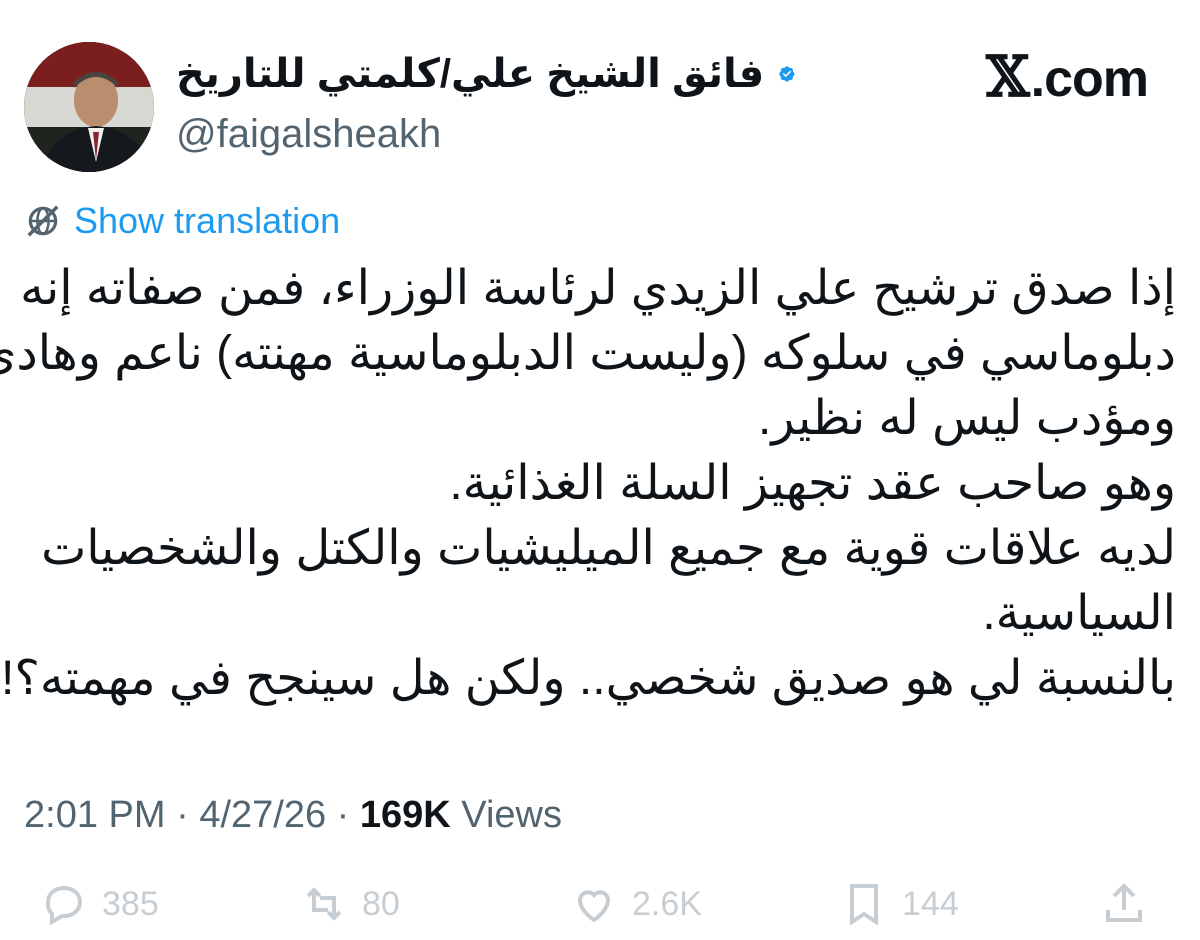 This screenshot has width=1200, height=940. Describe the element at coordinates (1079, 613) in the screenshot. I see `tweet-line: السياسية.` at that location.